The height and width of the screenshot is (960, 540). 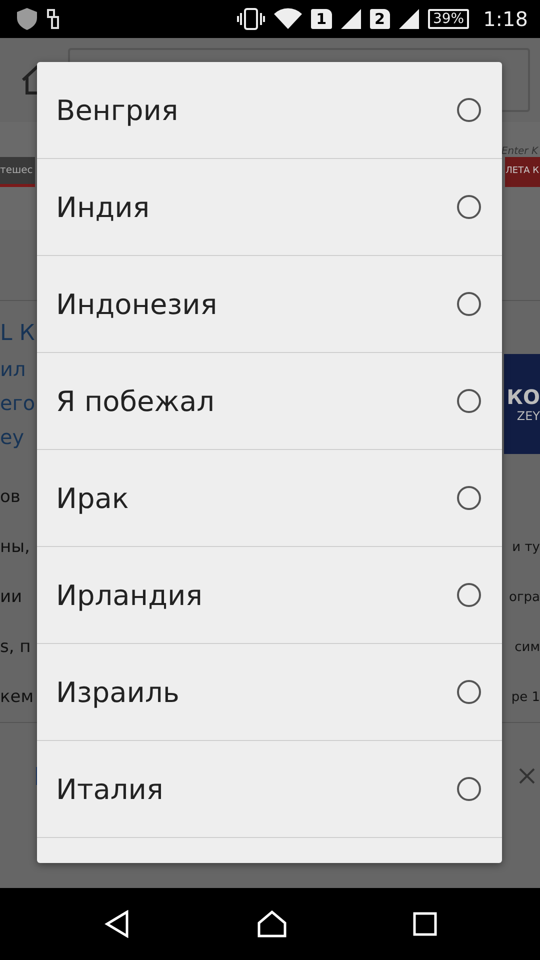 What do you see at coordinates (505, 19) in the screenshot?
I see `clock-time: 1:18` at bounding box center [505, 19].